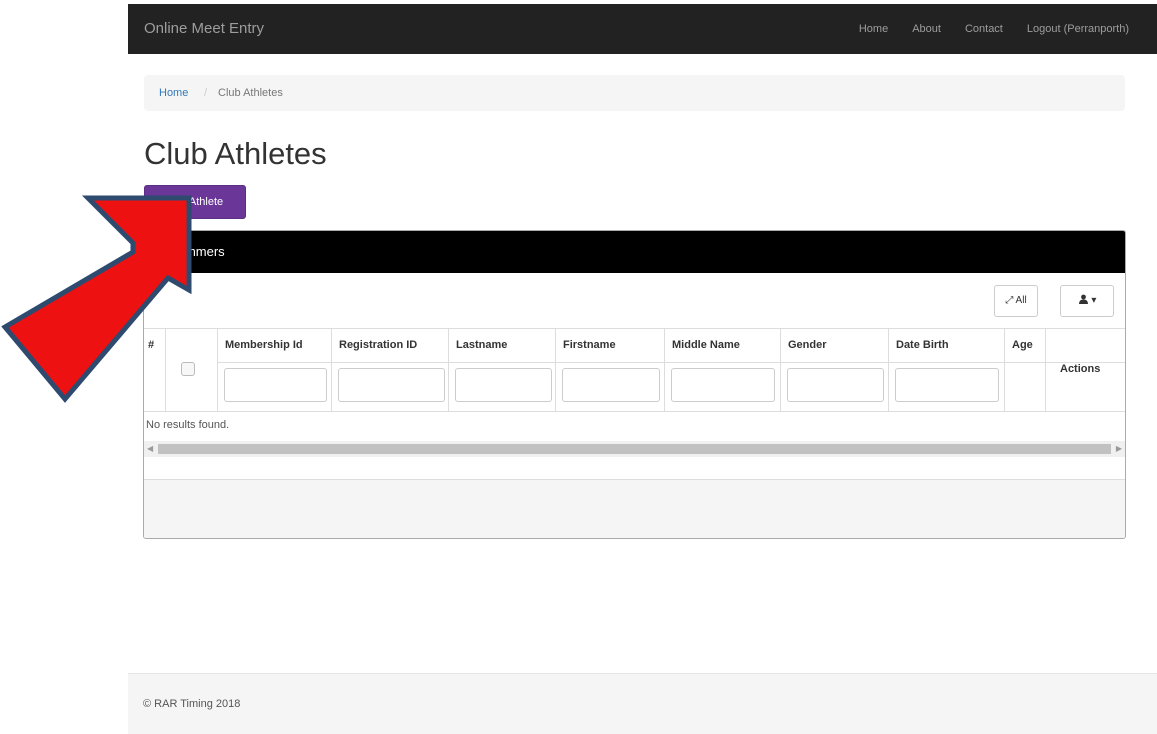 The image size is (1157, 734). I want to click on gender-filter-input, so click(835, 385).